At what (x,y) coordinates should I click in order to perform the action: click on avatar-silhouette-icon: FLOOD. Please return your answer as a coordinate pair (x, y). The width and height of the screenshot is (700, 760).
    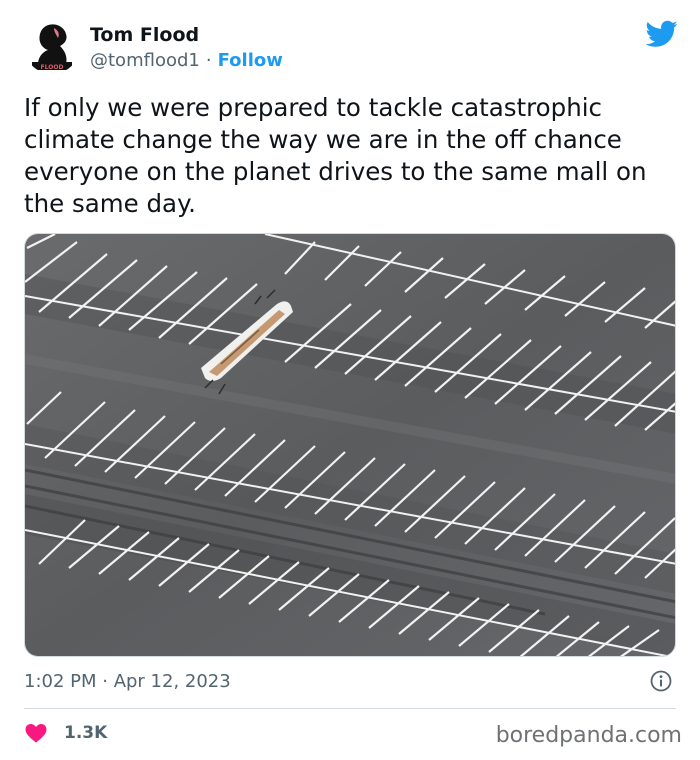
    Looking at the image, I should click on (52, 46).